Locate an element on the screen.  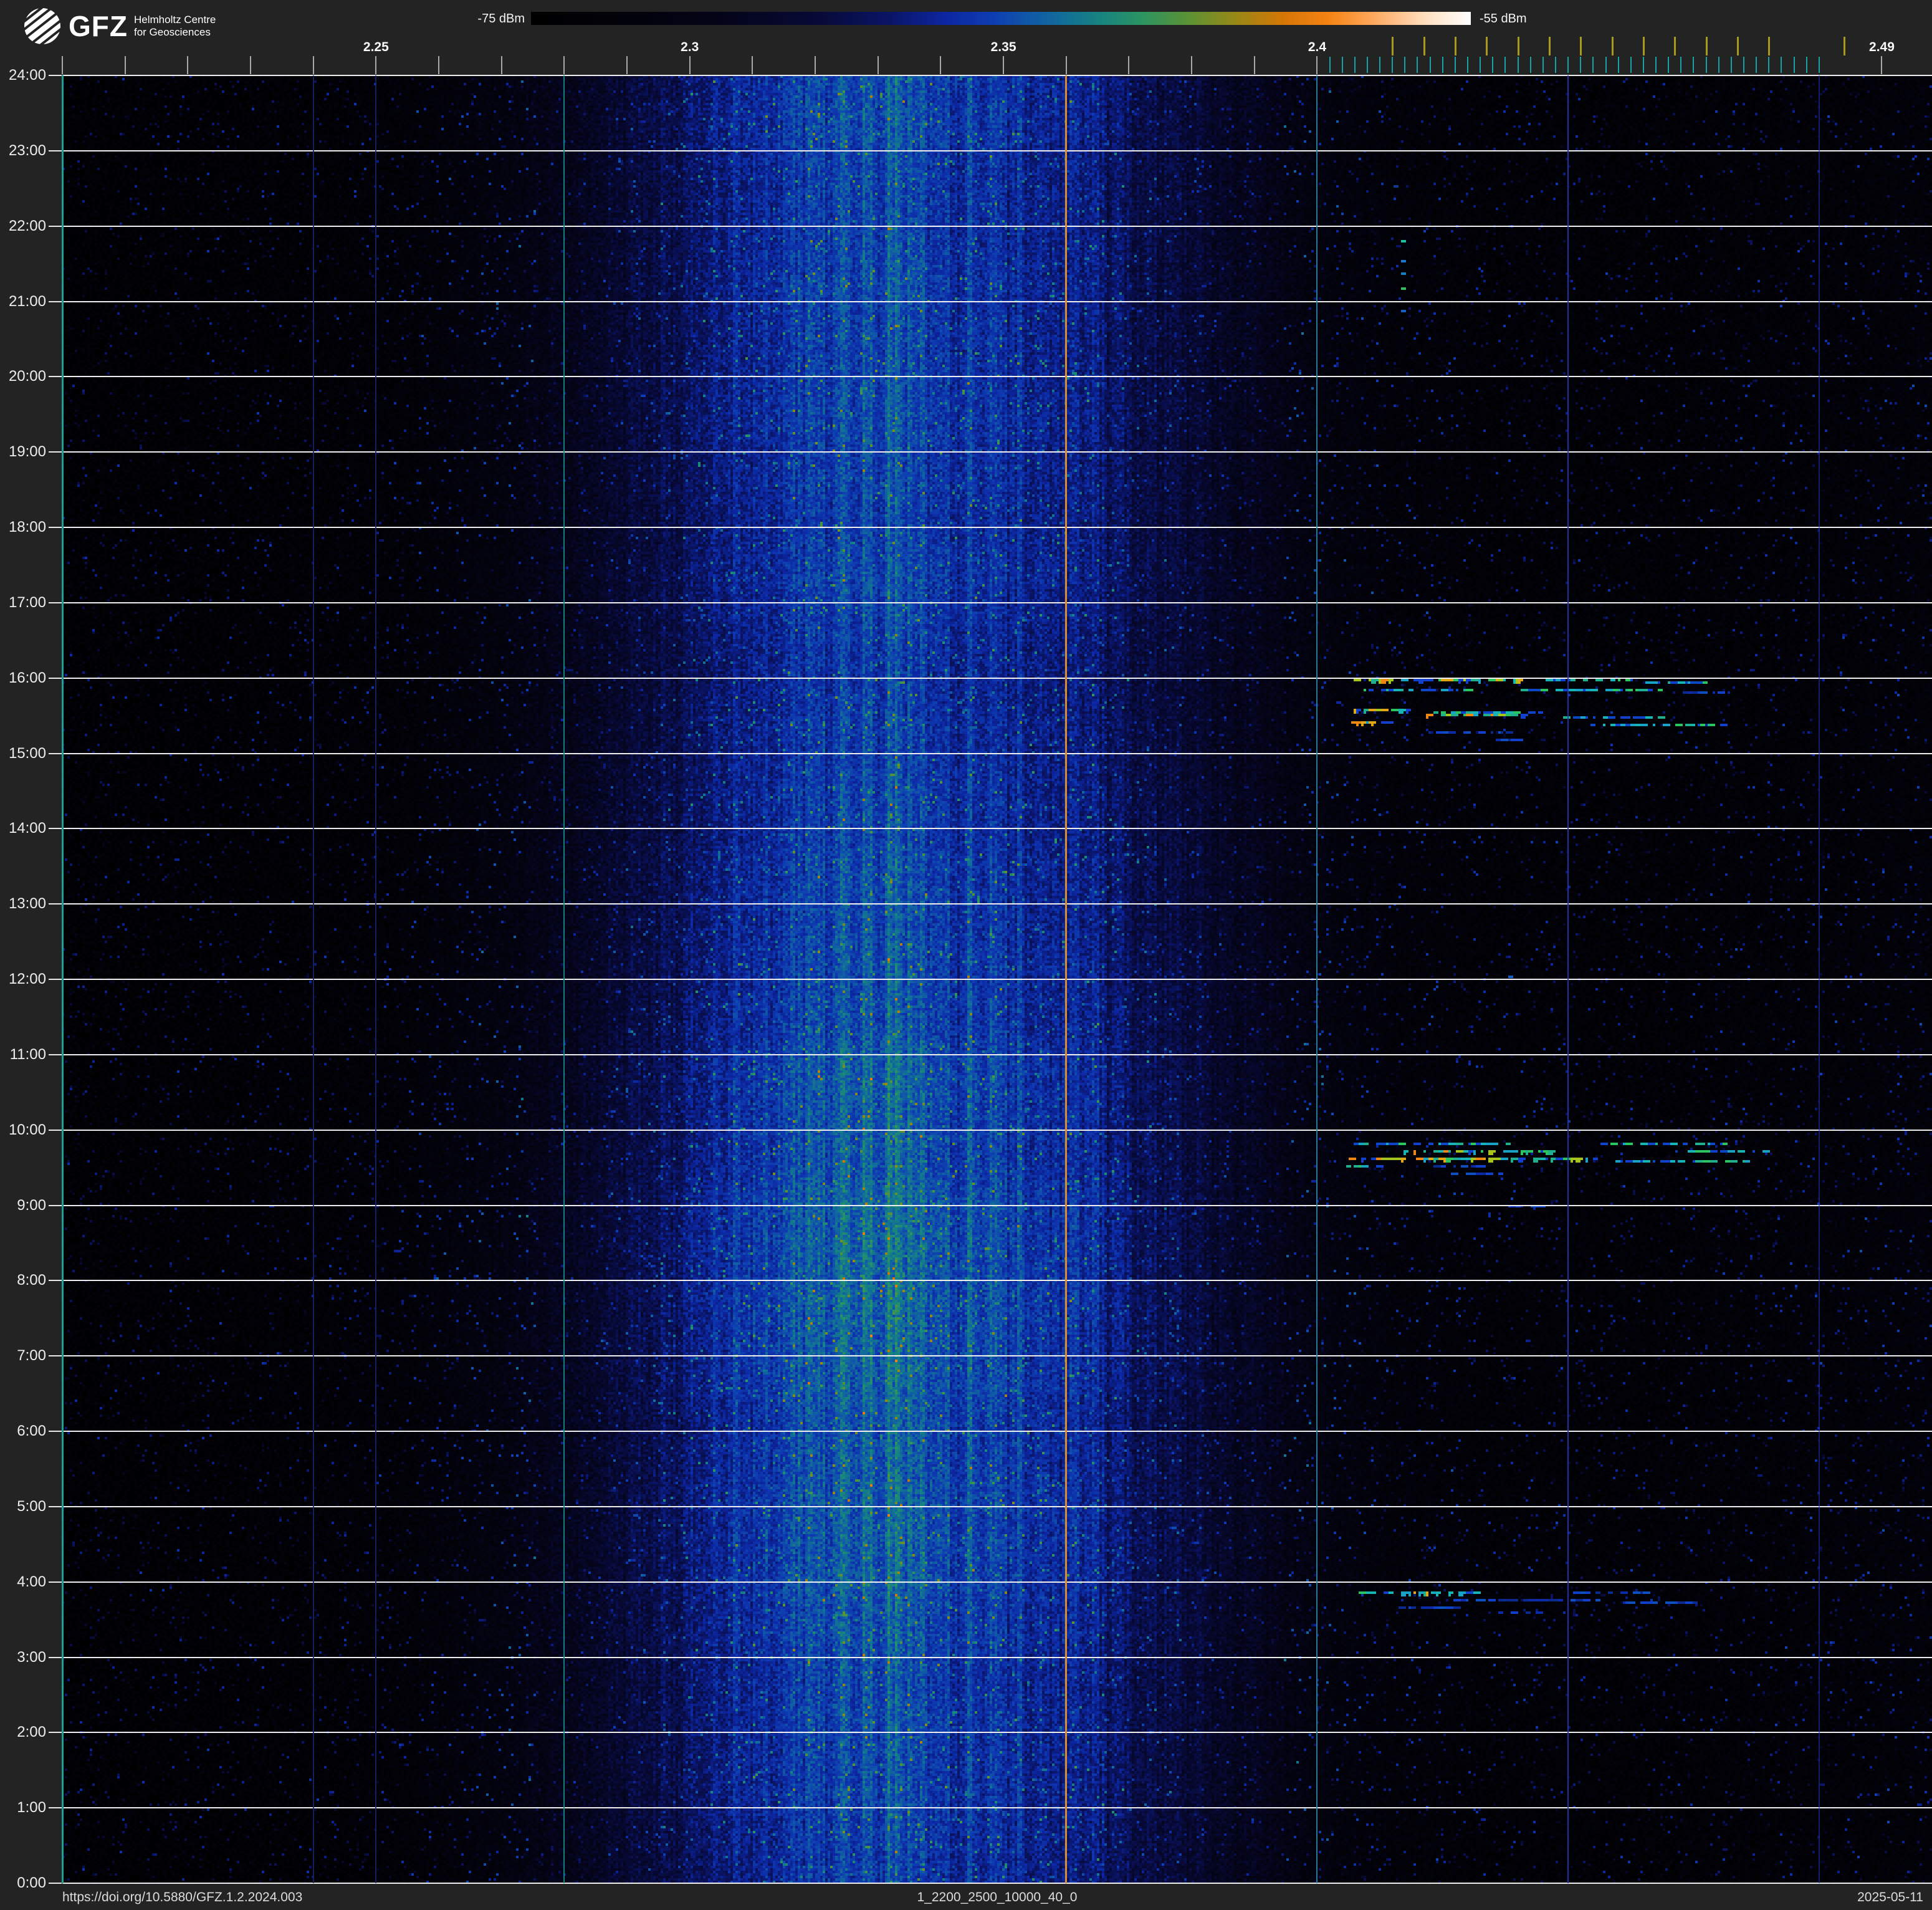
hour-label: 12:00 is located at coordinates (27, 979).